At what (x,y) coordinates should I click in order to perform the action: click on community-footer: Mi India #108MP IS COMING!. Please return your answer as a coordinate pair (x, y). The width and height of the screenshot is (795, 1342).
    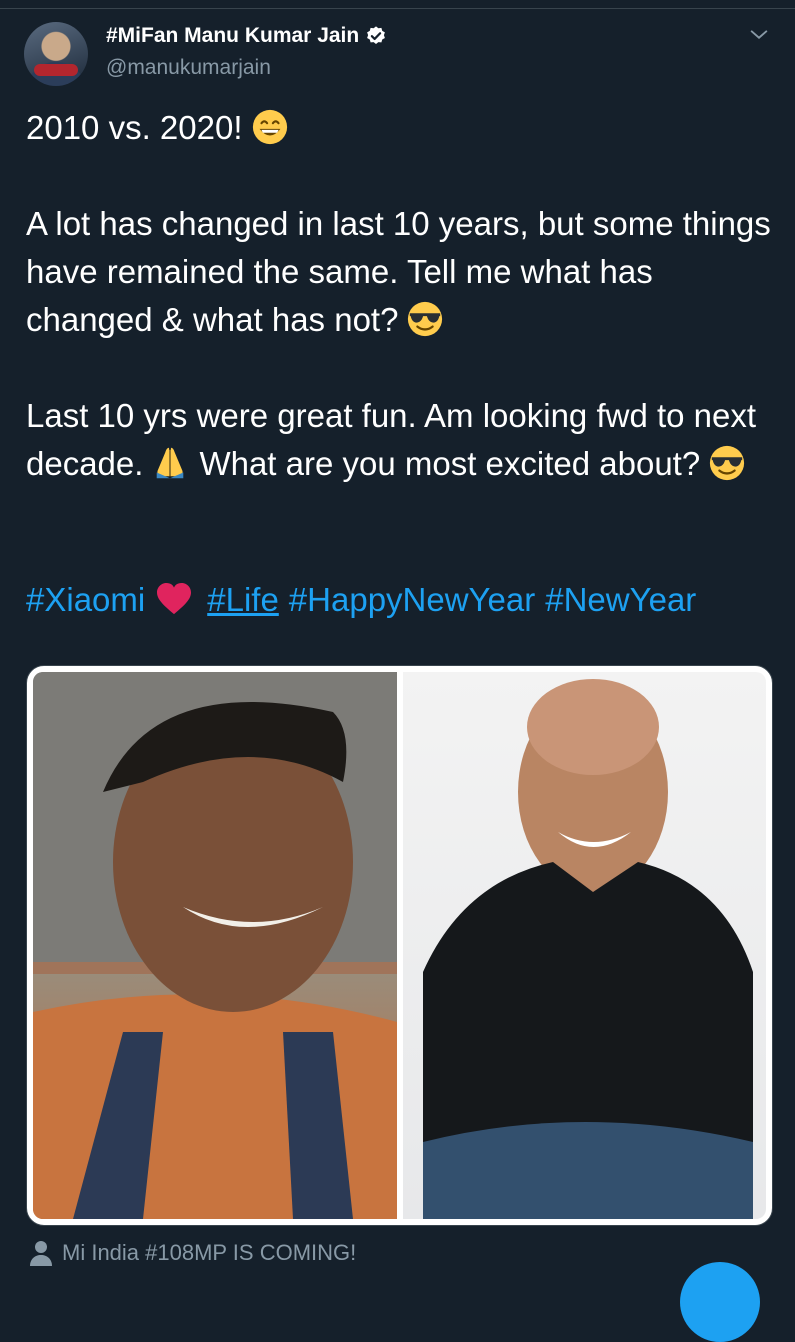
    Looking at the image, I should click on (193, 1253).